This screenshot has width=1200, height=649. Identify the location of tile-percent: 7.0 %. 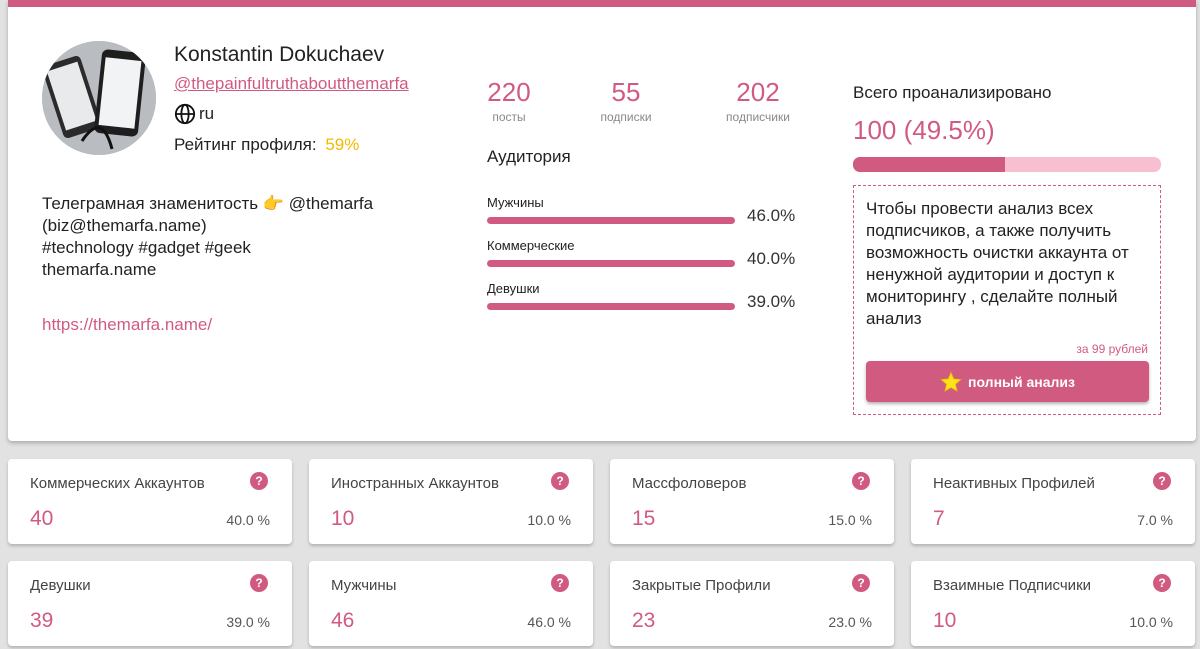
(1155, 520).